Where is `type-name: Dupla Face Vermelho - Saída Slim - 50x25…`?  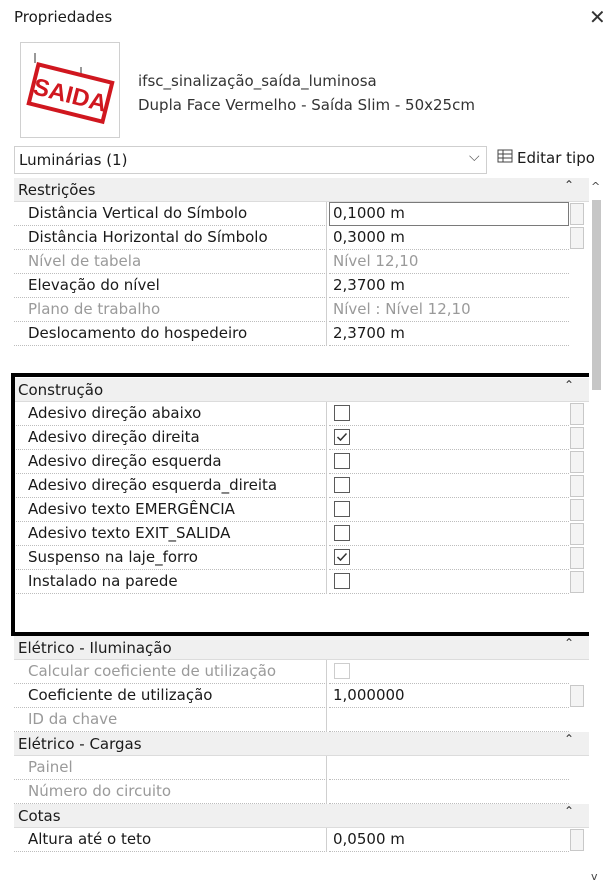
type-name: Dupla Face Vermelho - Saída Slim - 50x25… is located at coordinates (306, 105).